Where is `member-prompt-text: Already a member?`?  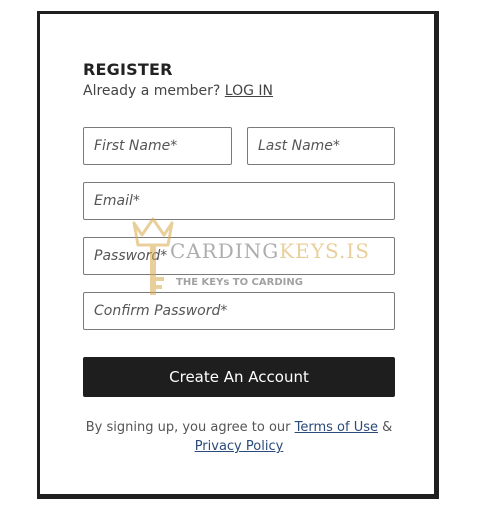 member-prompt-text: Already a member? is located at coordinates (152, 91).